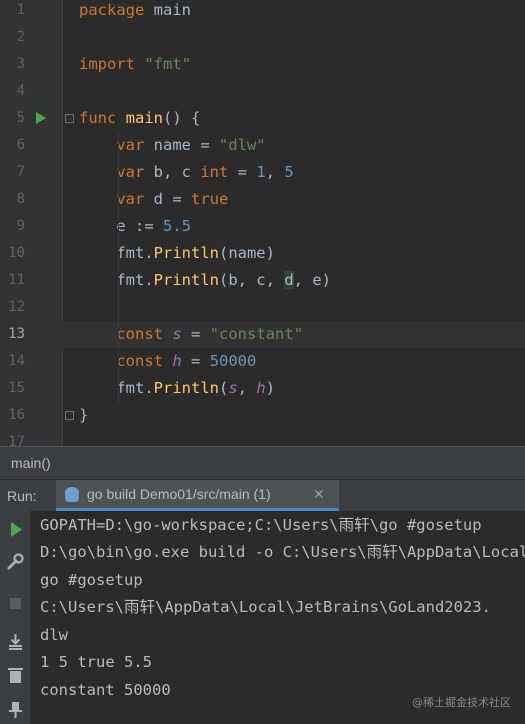  Describe the element at coordinates (16, 361) in the screenshot. I see `line-number: 14` at that location.